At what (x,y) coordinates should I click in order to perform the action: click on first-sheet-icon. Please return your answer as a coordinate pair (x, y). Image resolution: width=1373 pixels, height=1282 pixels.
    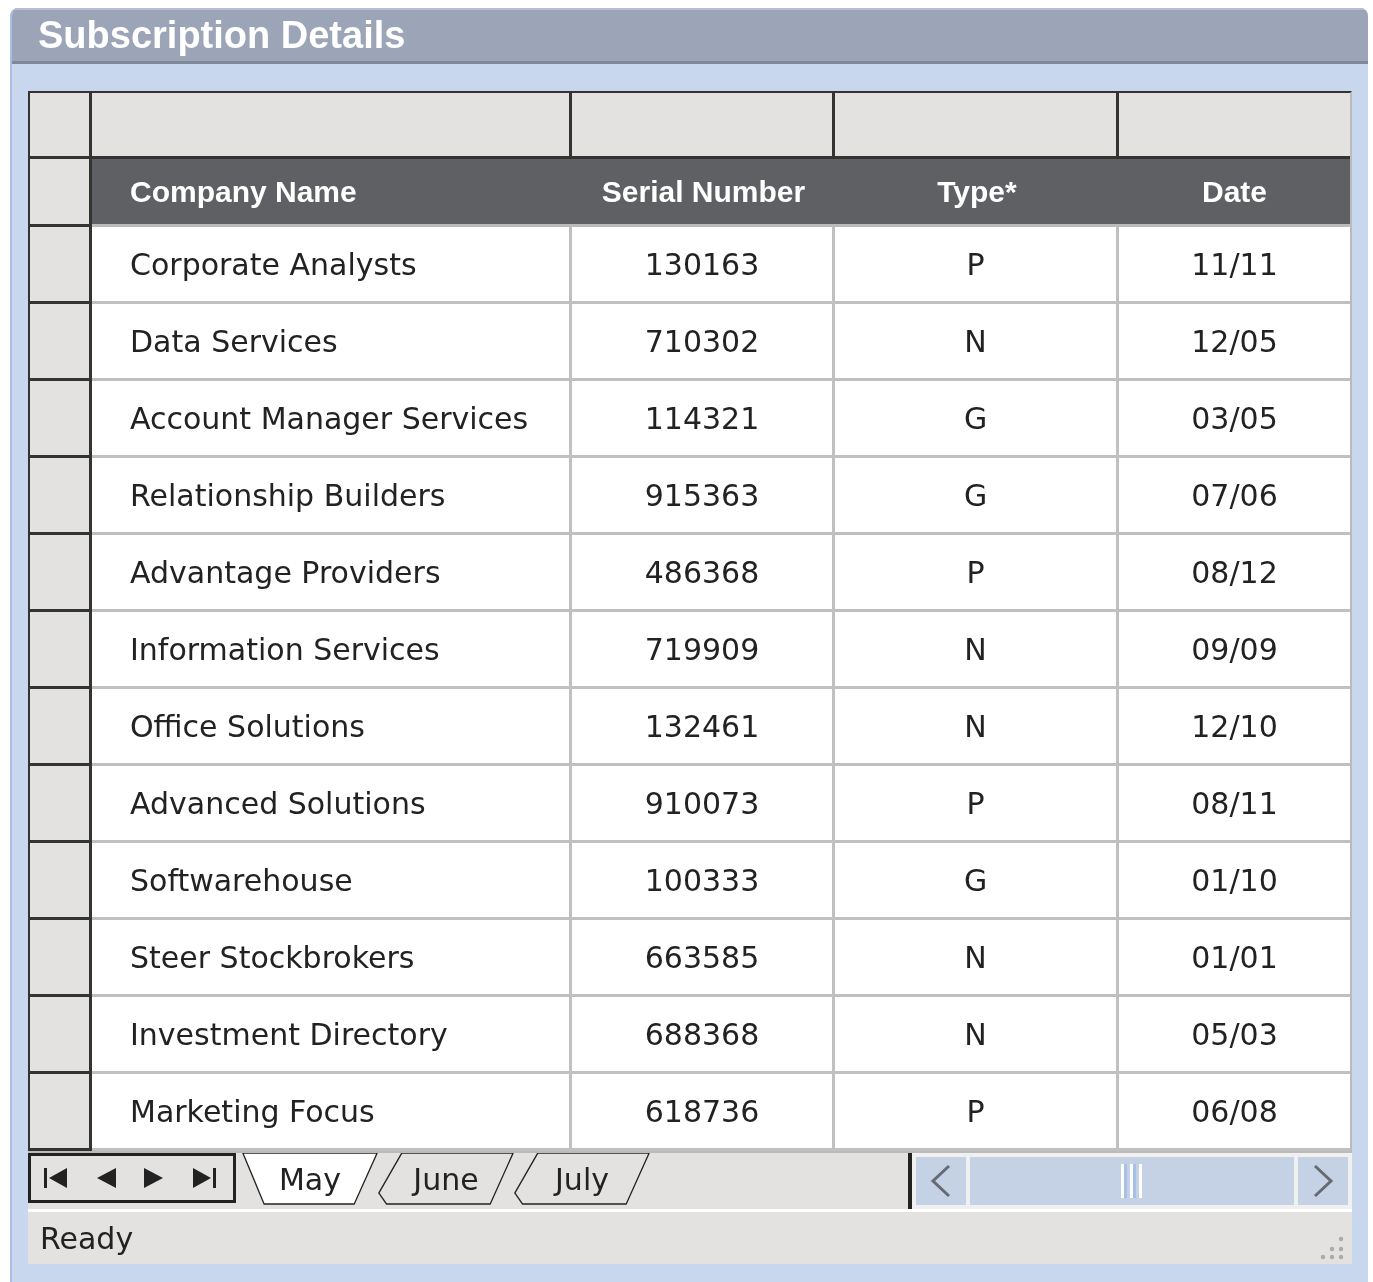
    Looking at the image, I should click on (56, 1178).